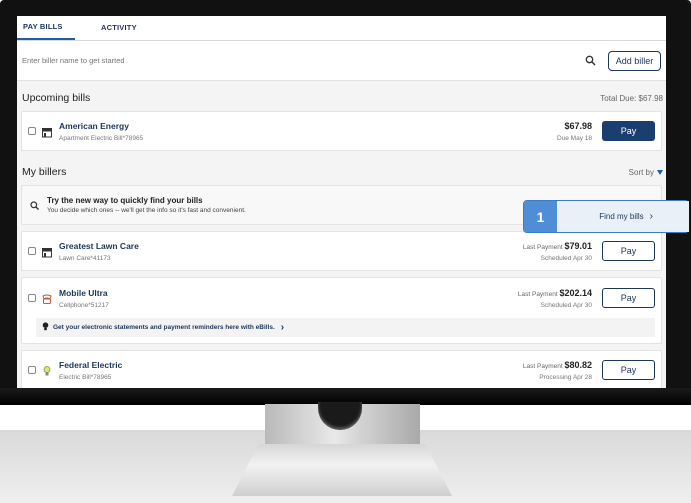  What do you see at coordinates (341, 98) in the screenshot?
I see `upcoming-bills-header: Upcoming bills Total Due: $67.98` at bounding box center [341, 98].